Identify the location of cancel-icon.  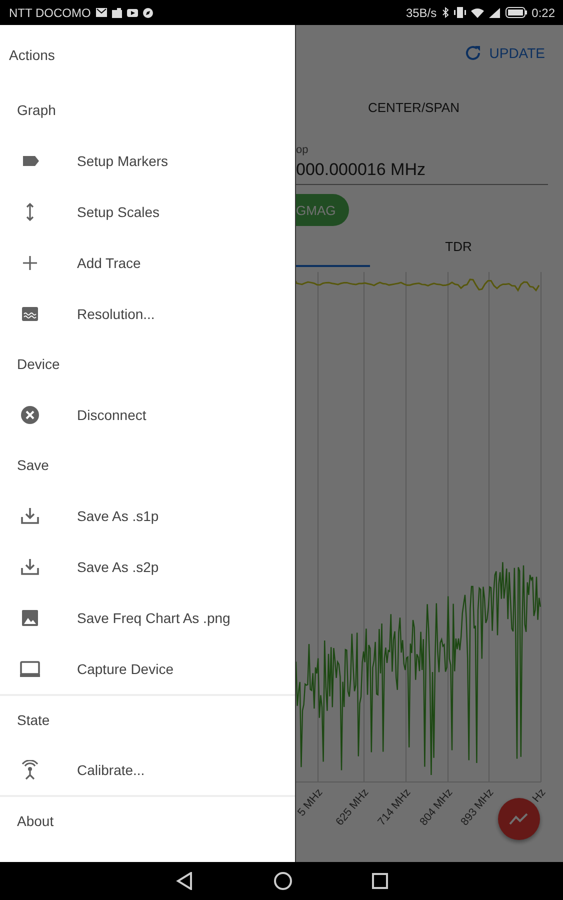
(30, 414).